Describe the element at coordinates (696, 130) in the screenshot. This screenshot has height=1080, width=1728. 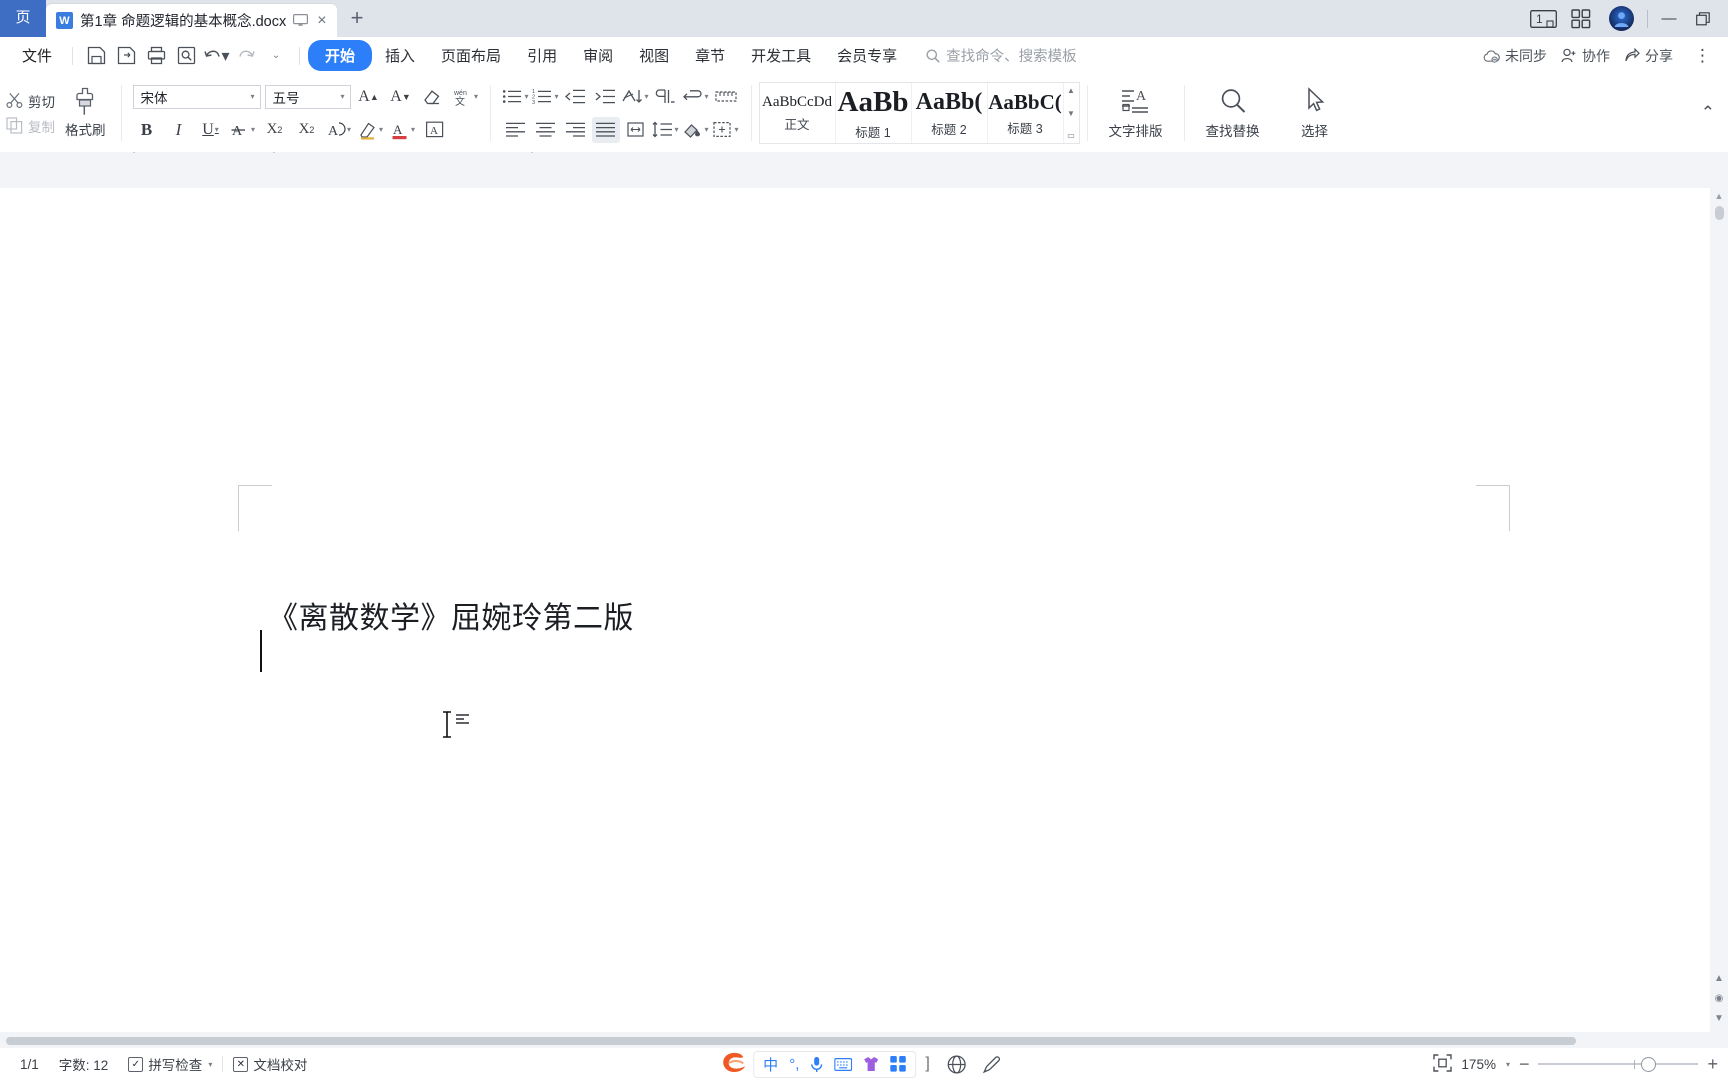
I see `shading-icon: ▾` at that location.